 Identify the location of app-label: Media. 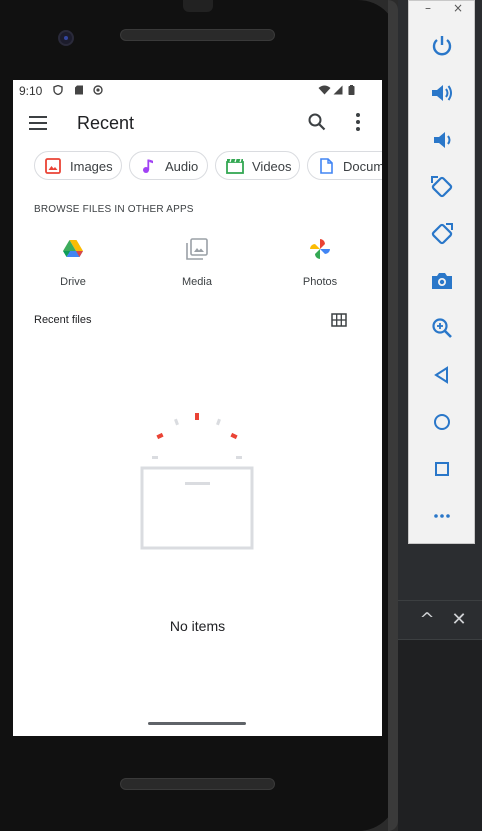
(197, 282).